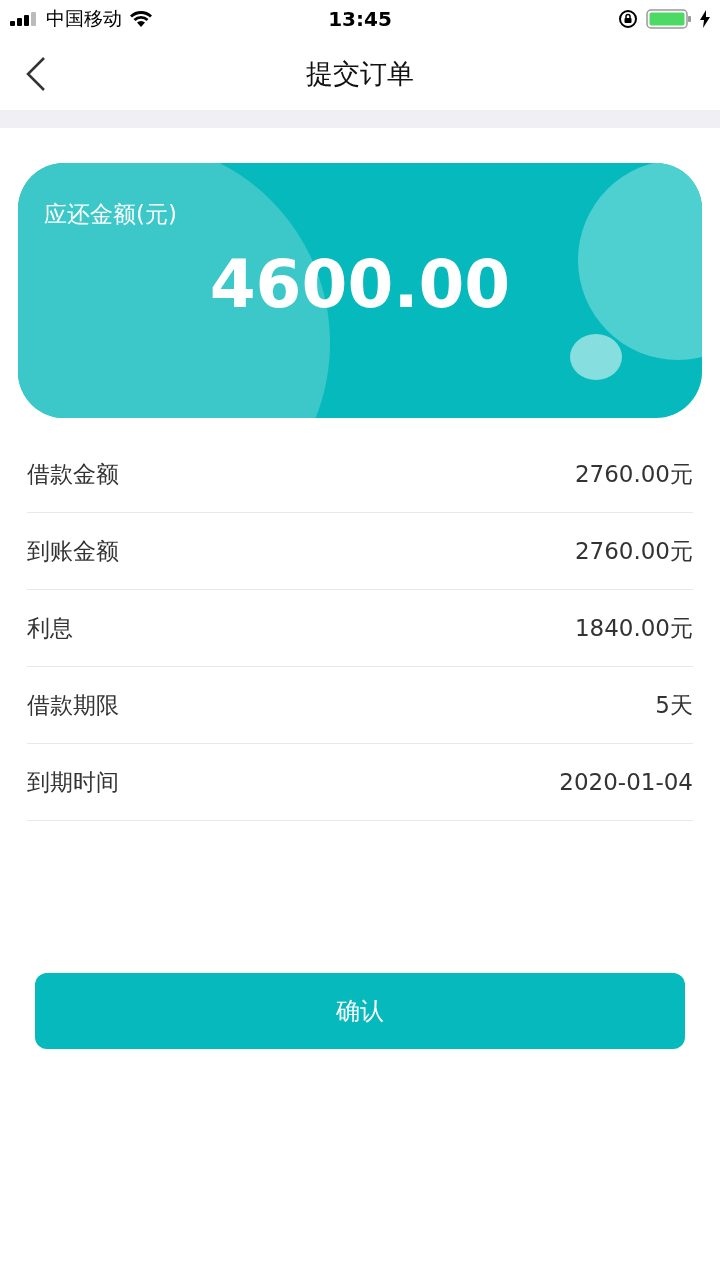  Describe the element at coordinates (73, 705) in the screenshot. I see `detail-label: 借款期限` at that location.